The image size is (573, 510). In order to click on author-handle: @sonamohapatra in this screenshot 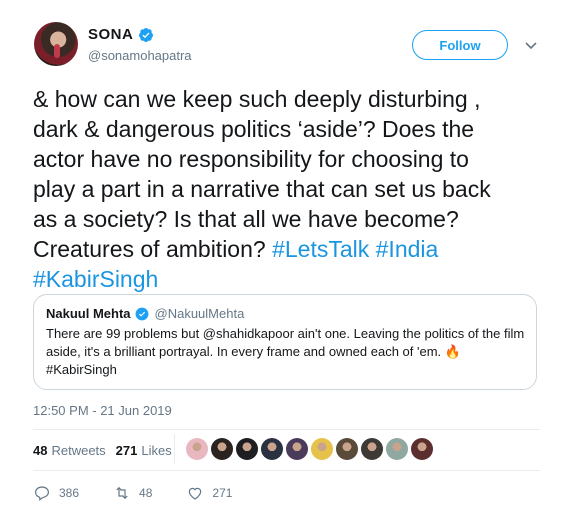, I will do `click(140, 55)`.